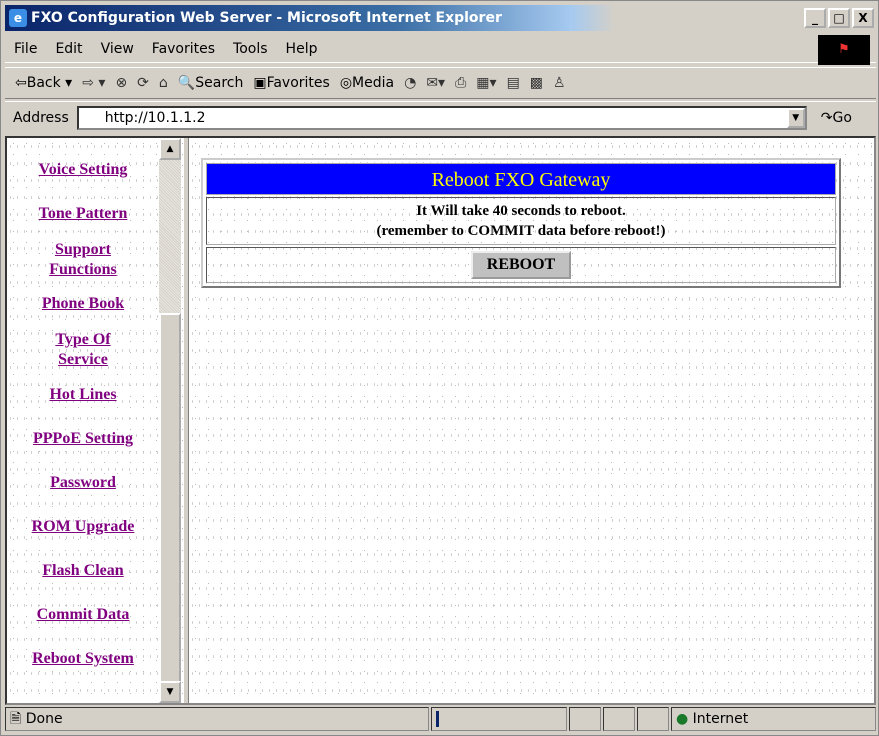 The height and width of the screenshot is (736, 879). I want to click on page-icon: 🗎, so click(18, 719).